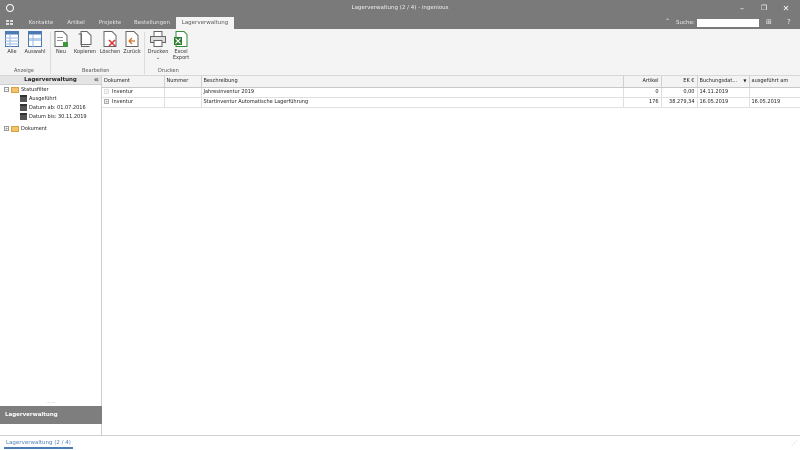 The height and width of the screenshot is (450, 800). I want to click on cell-ausgefuehrt-am, so click(774, 92).